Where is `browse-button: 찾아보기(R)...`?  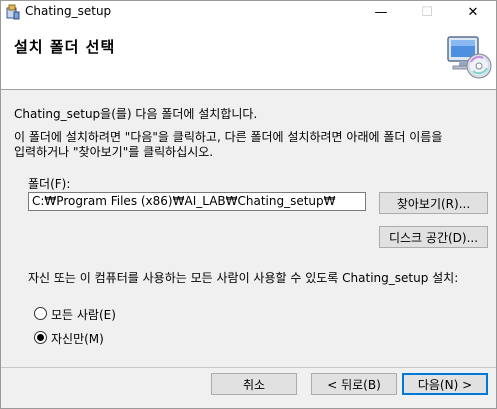 browse-button: 찾아보기(R)... is located at coordinates (433, 203).